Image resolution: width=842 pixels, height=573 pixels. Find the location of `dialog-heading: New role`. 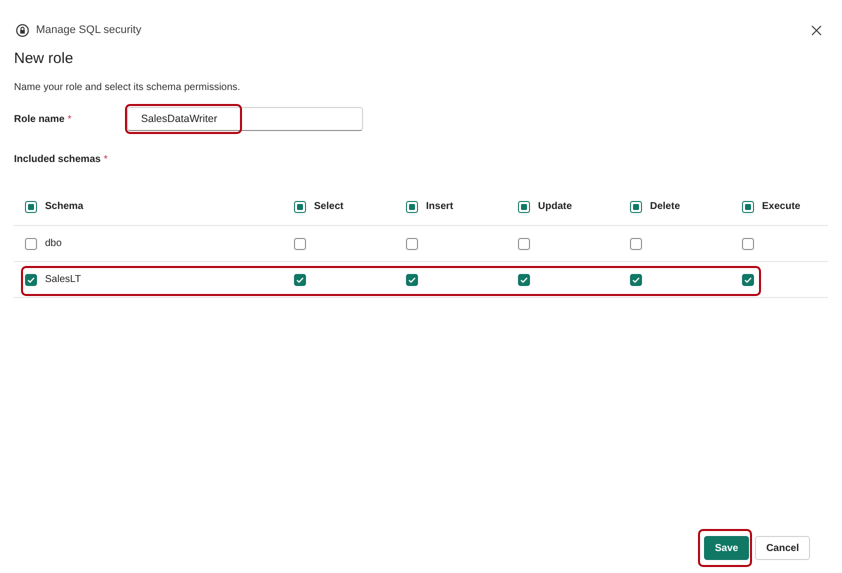

dialog-heading: New role is located at coordinates (44, 58).